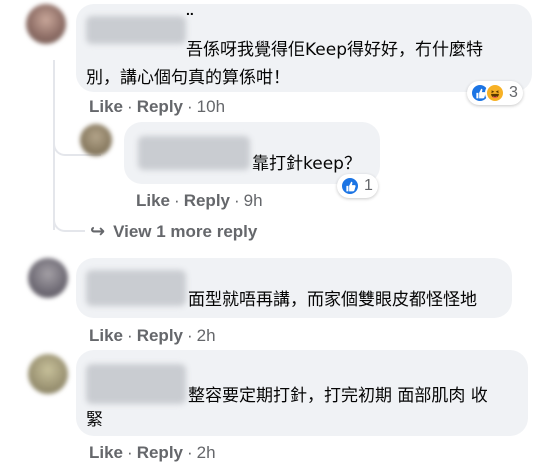 The width and height of the screenshot is (536, 465). What do you see at coordinates (368, 185) in the screenshot?
I see `reaction-count: 1` at bounding box center [368, 185].